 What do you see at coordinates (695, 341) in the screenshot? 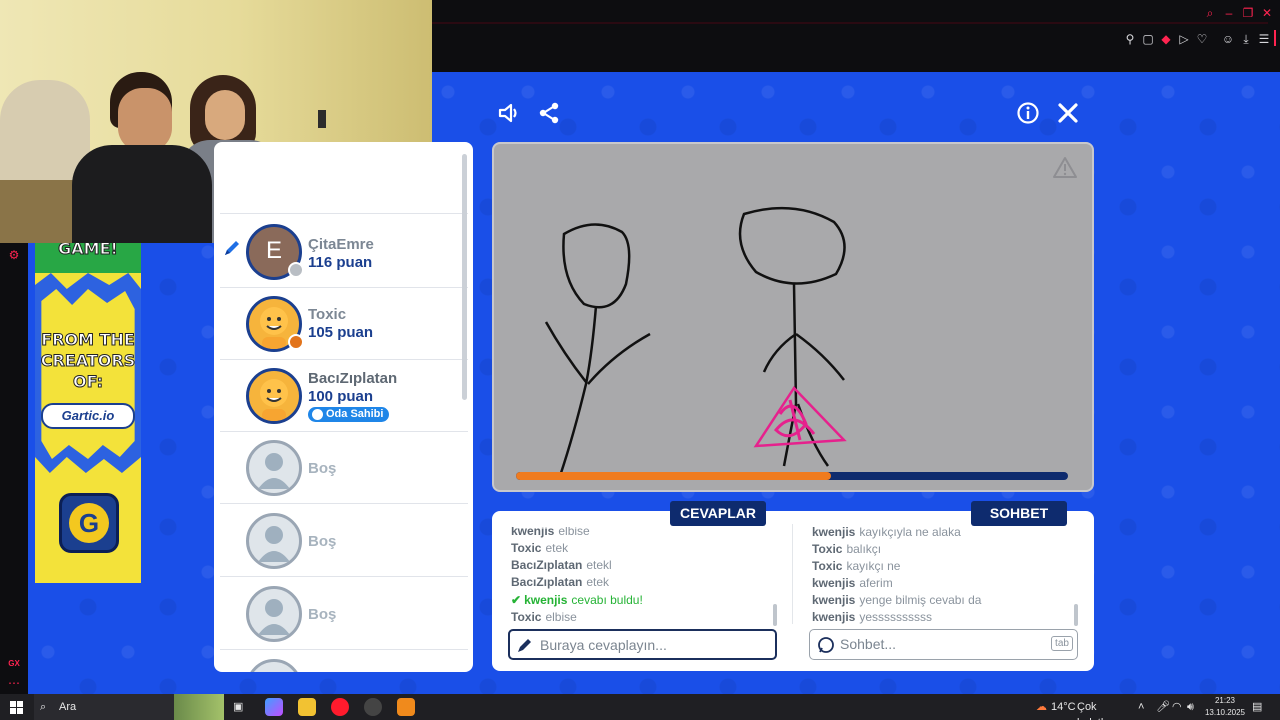
I see `player-drawing` at bounding box center [695, 341].